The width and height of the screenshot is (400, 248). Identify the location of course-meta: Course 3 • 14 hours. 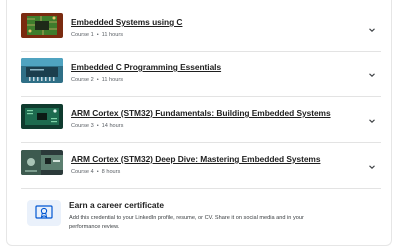
(97, 126).